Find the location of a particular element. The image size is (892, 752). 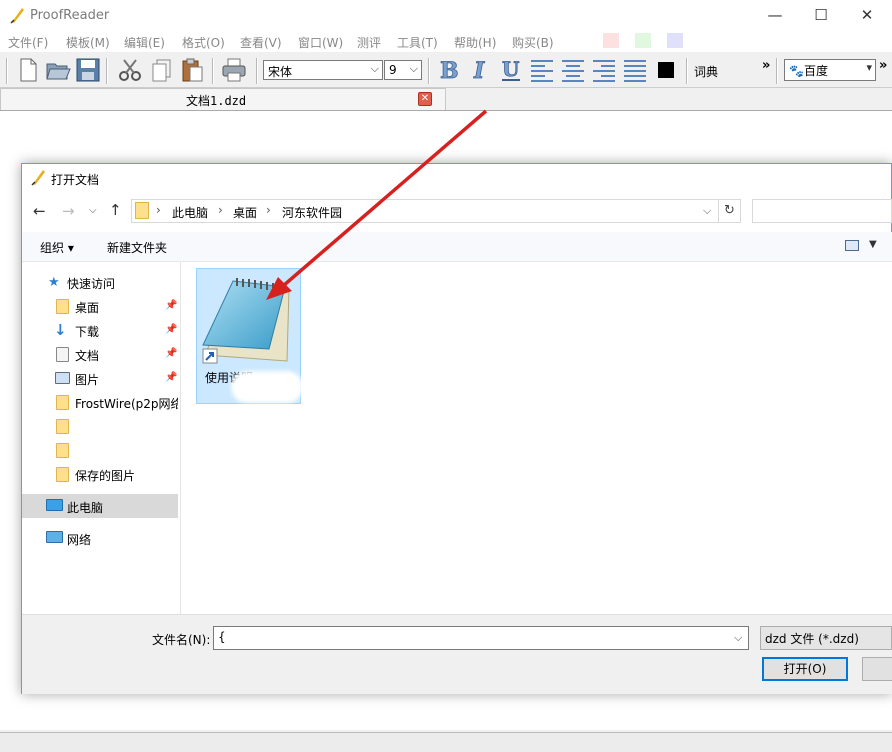

breadcrumb-this-pc: 此电脑 is located at coordinates (190, 212).